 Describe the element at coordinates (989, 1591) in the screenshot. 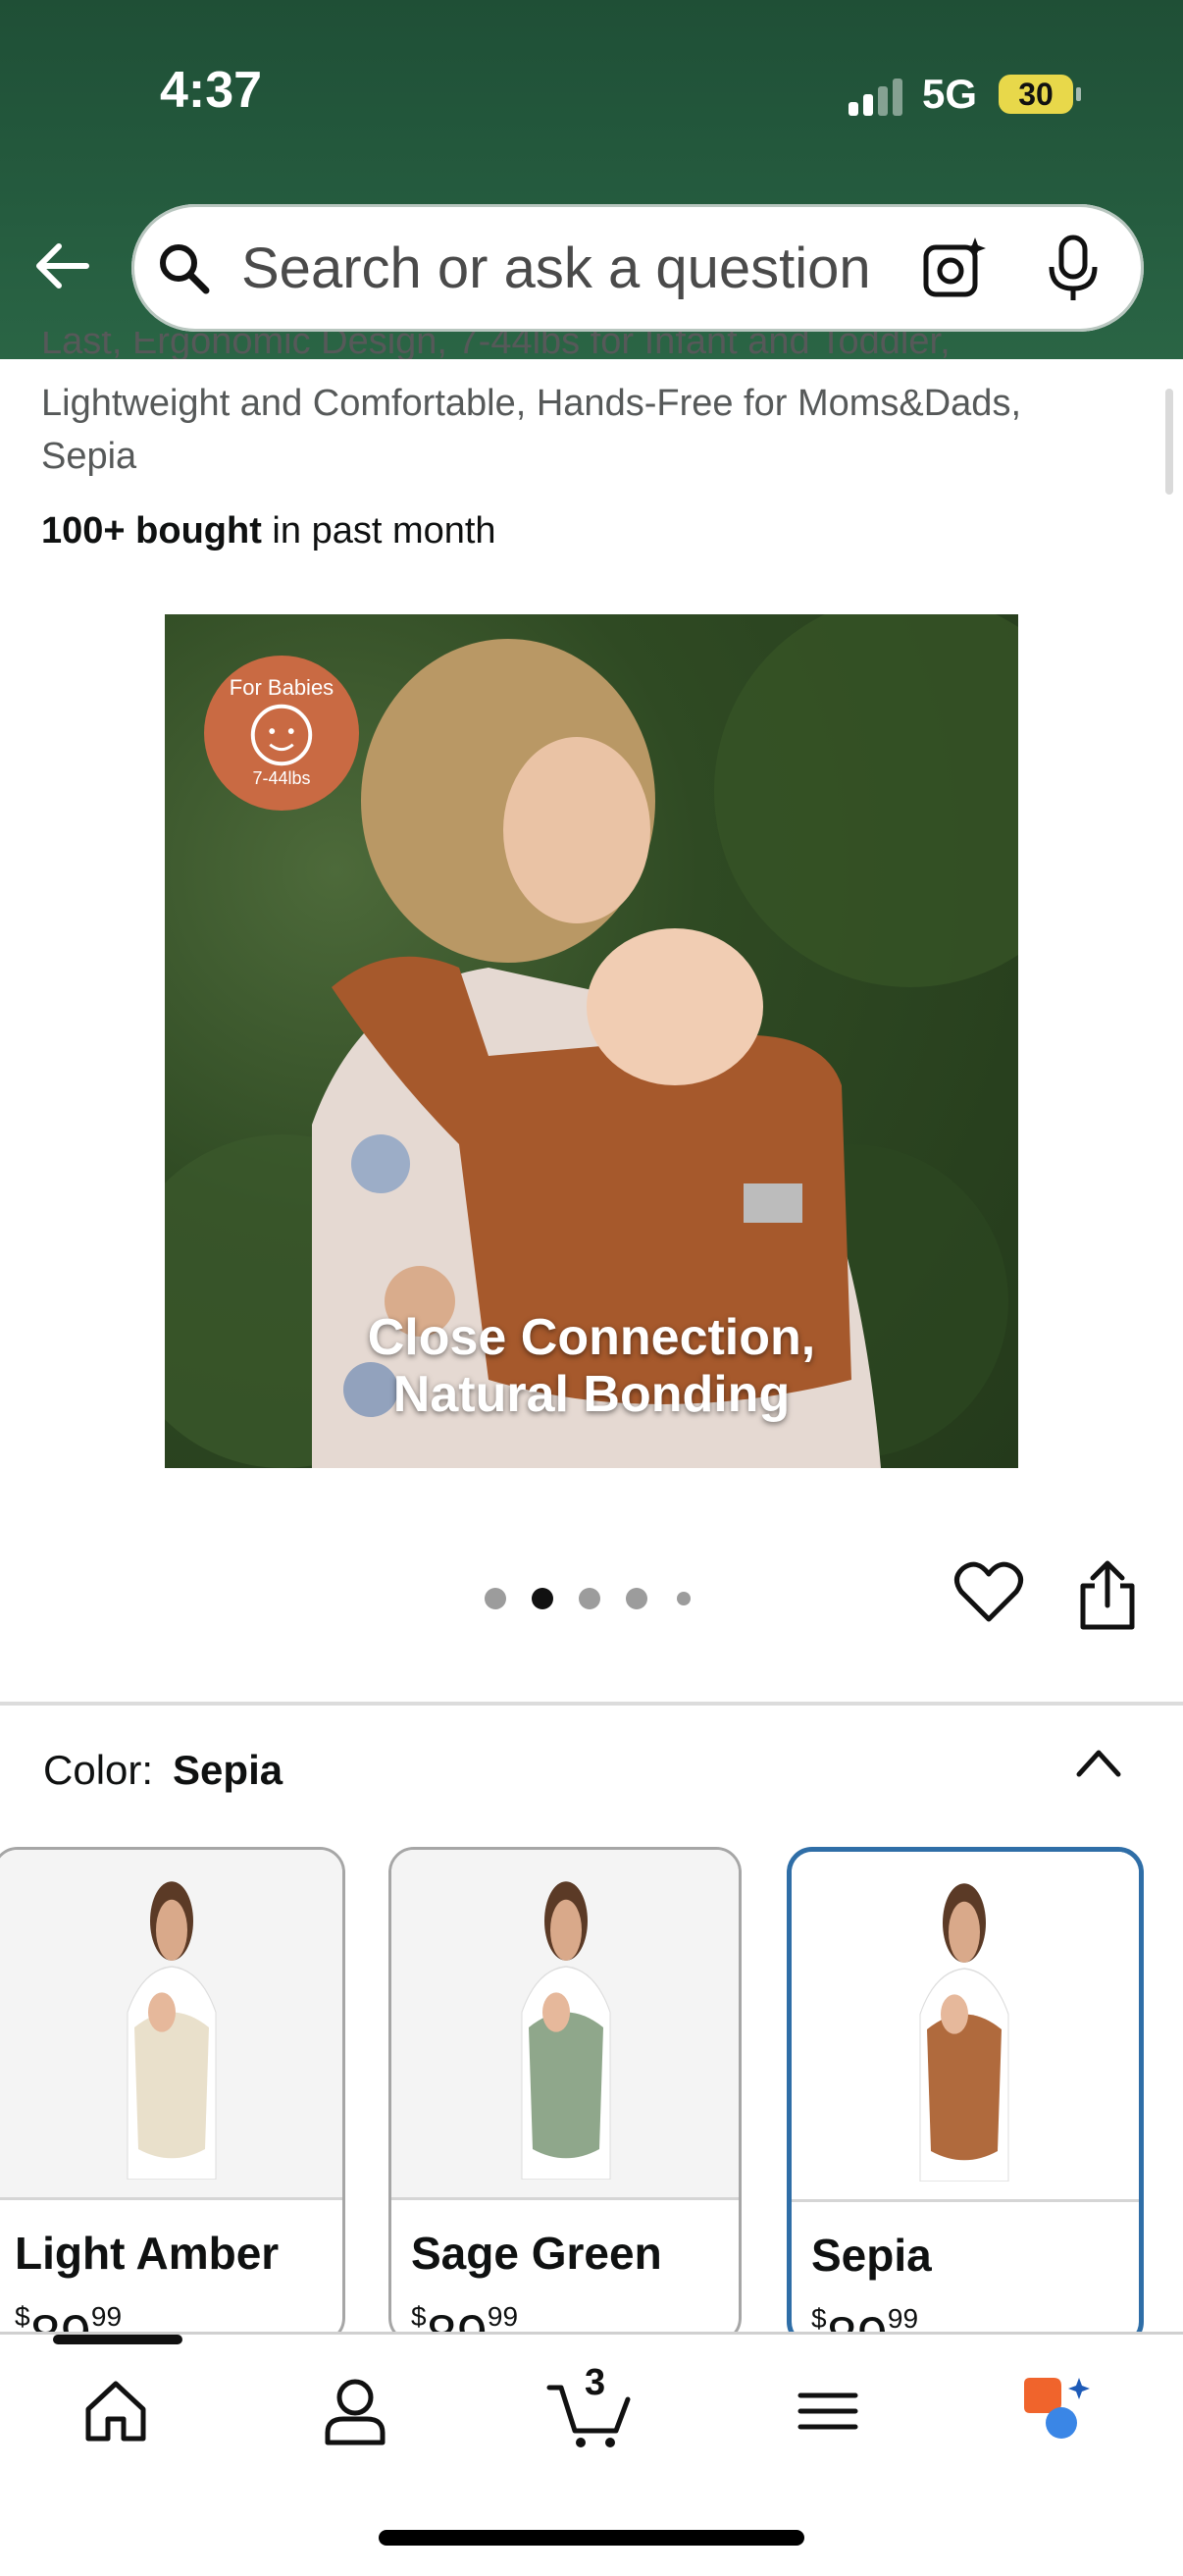

I see `heart-icon` at that location.